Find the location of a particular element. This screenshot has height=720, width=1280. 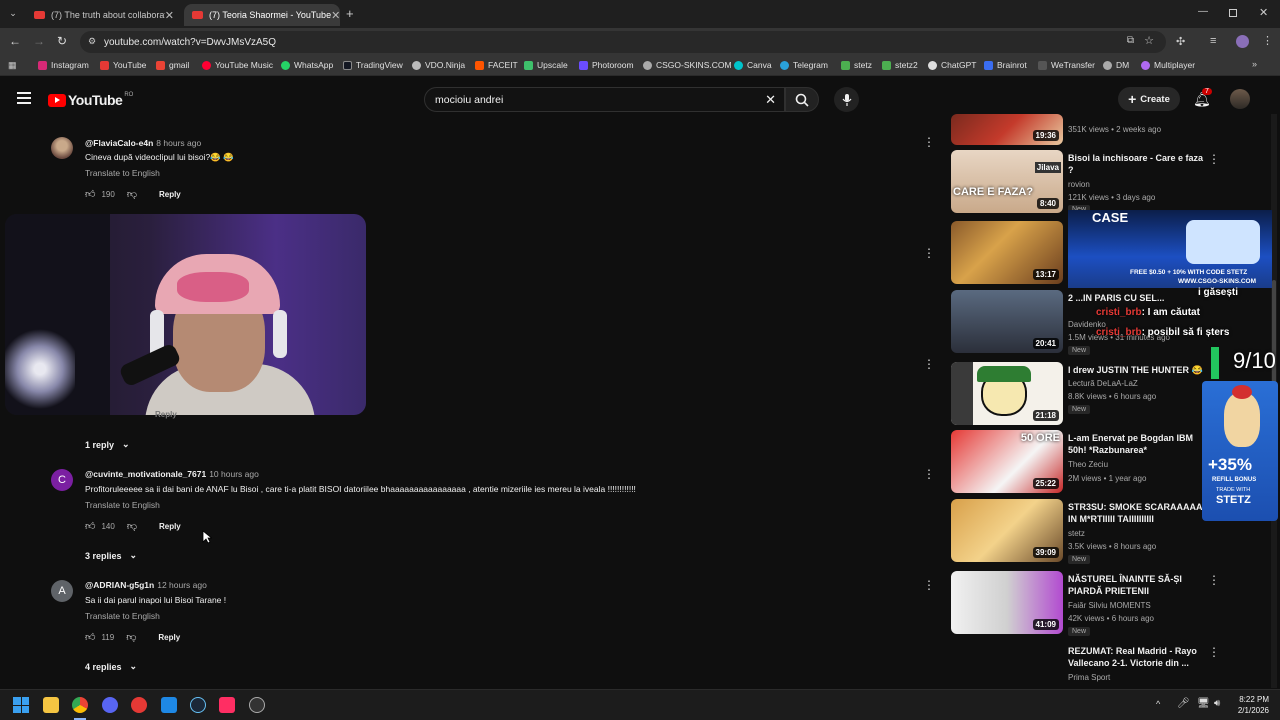

bookmark-telegram: Telegram is located at coordinates (804, 65).